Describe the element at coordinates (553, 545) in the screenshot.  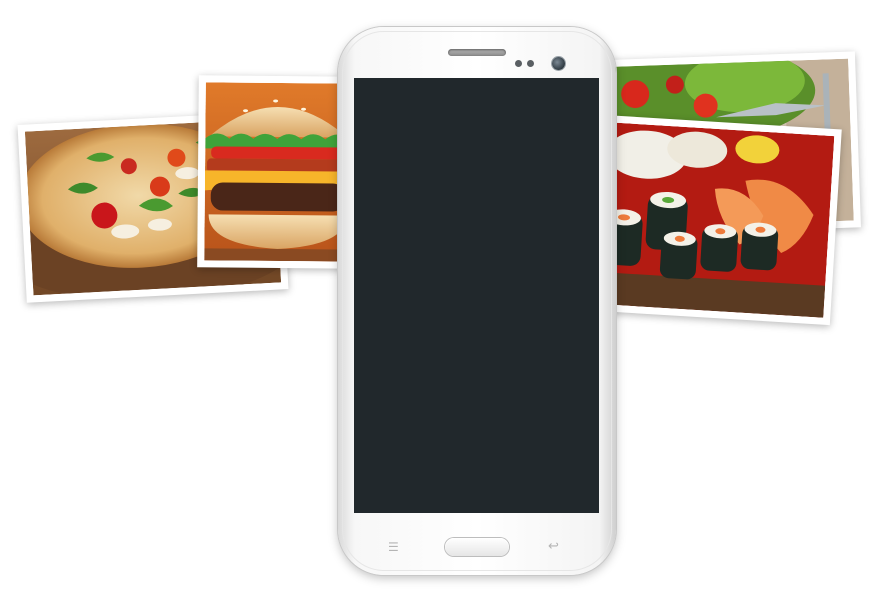
I see `back-icon: ↩` at that location.